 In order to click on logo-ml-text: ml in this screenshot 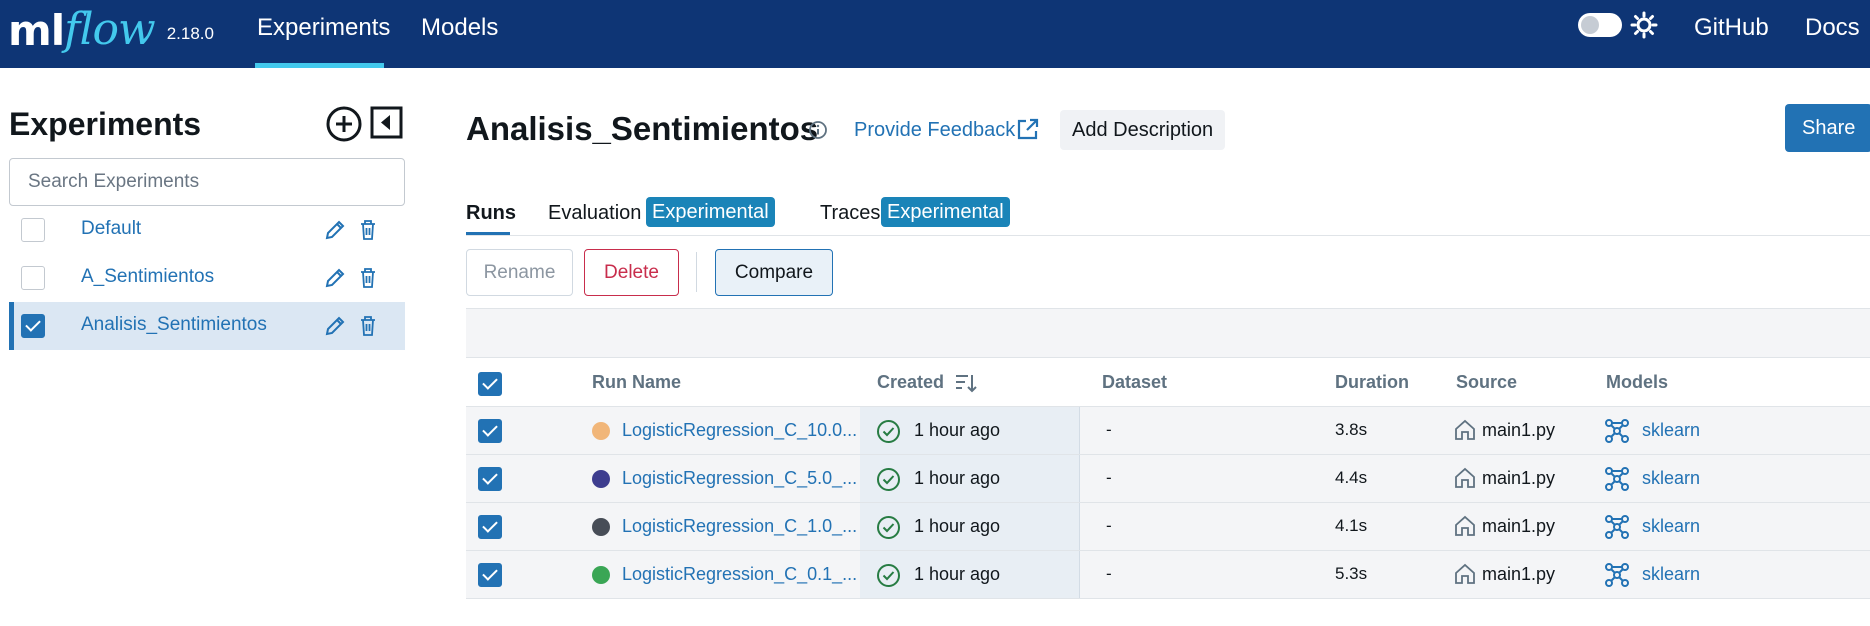, I will do `click(36, 30)`.